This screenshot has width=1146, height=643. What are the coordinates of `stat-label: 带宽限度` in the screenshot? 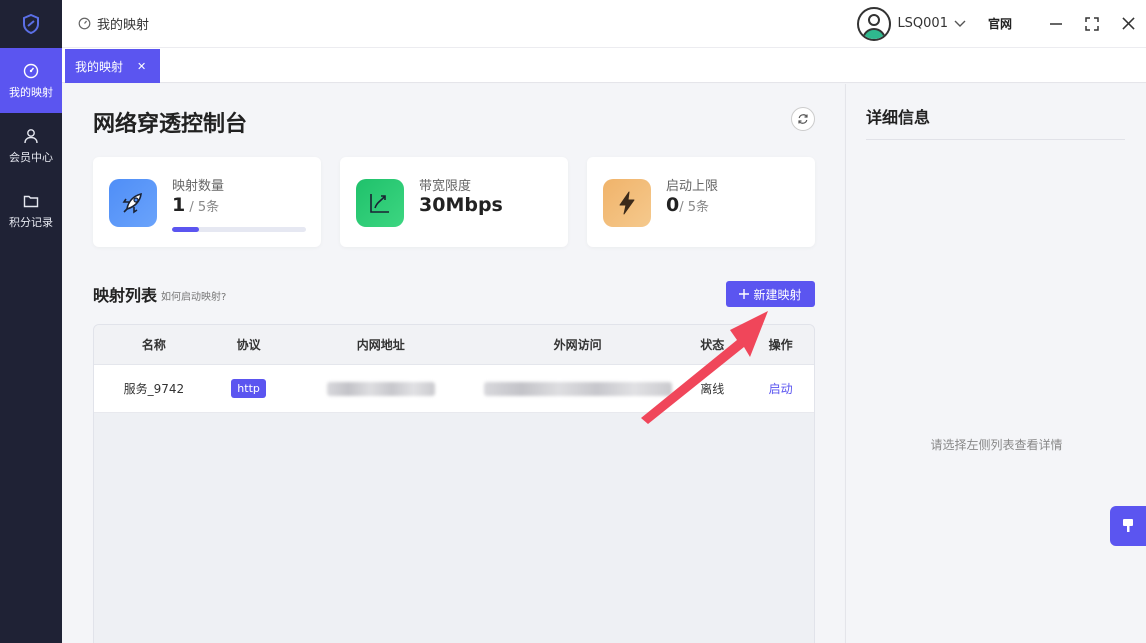 It's located at (445, 186).